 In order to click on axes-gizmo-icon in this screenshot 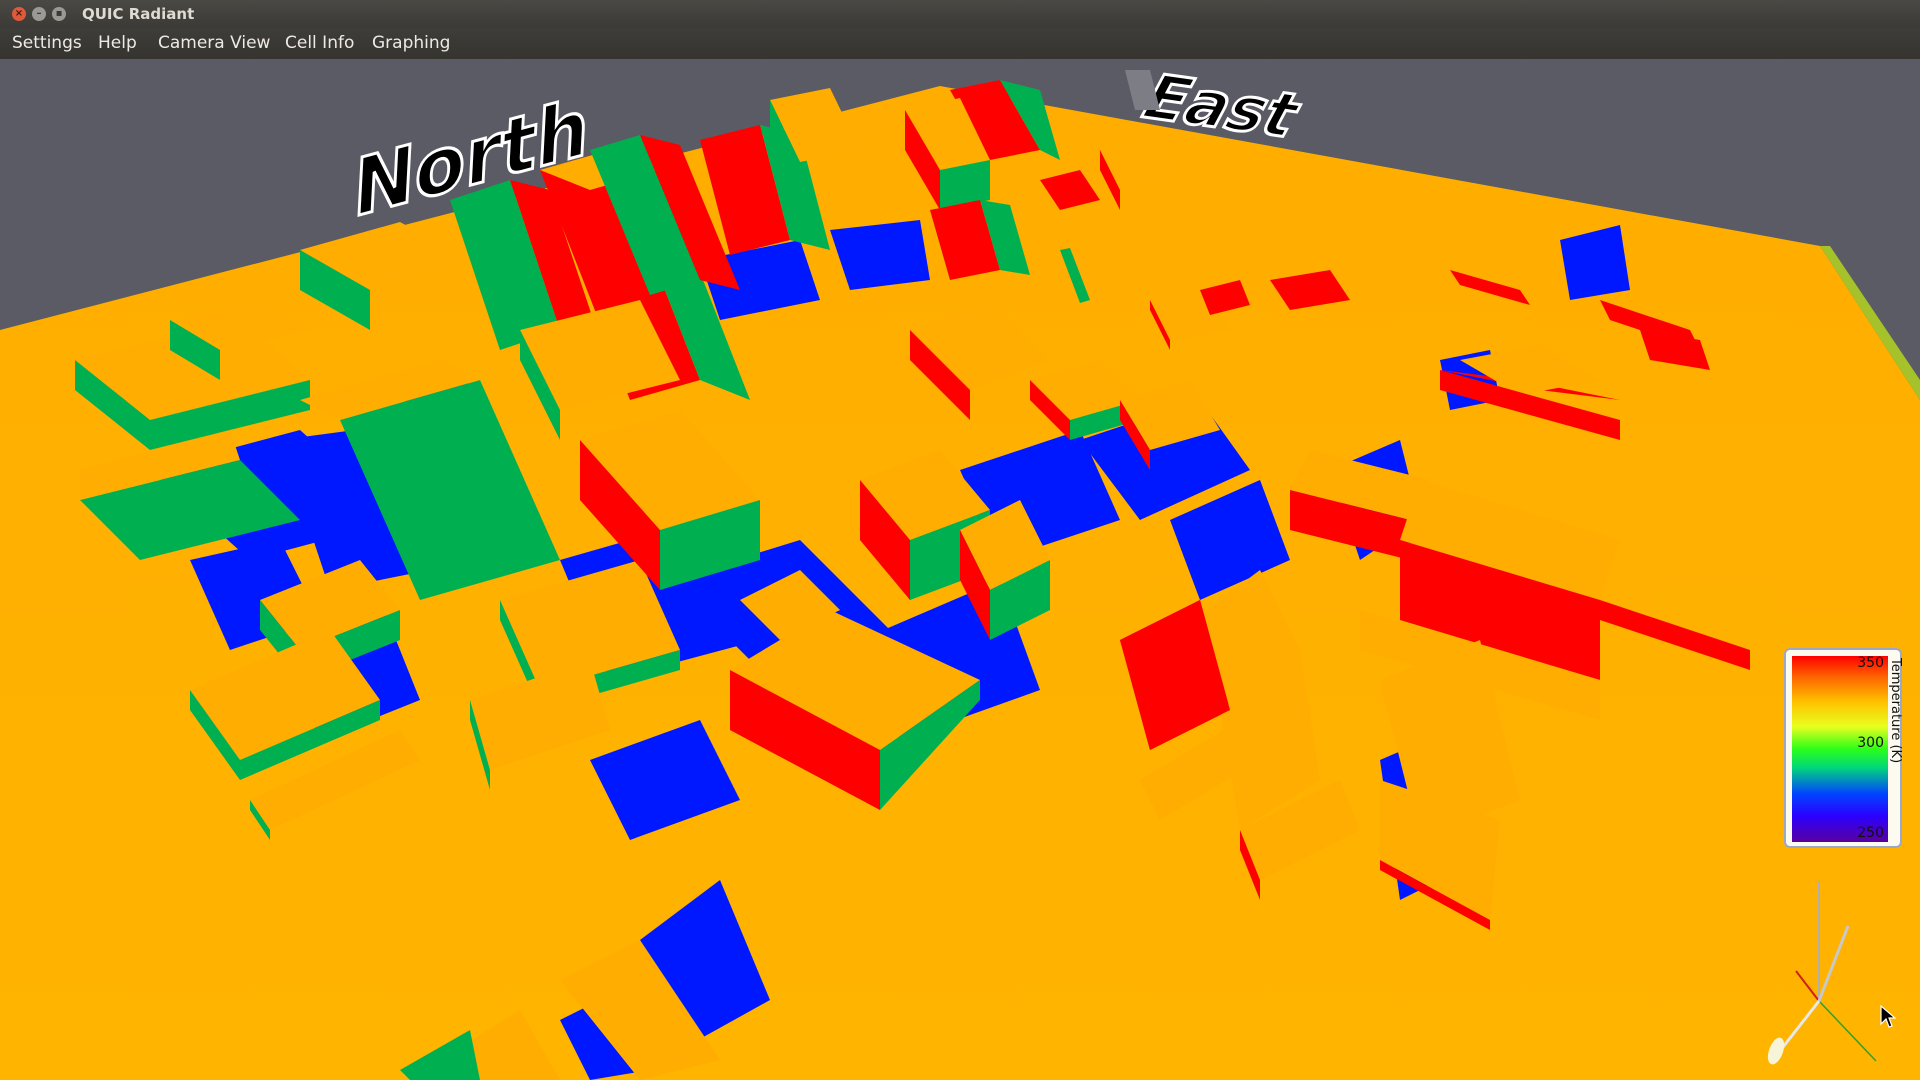, I will do `click(1821, 971)`.